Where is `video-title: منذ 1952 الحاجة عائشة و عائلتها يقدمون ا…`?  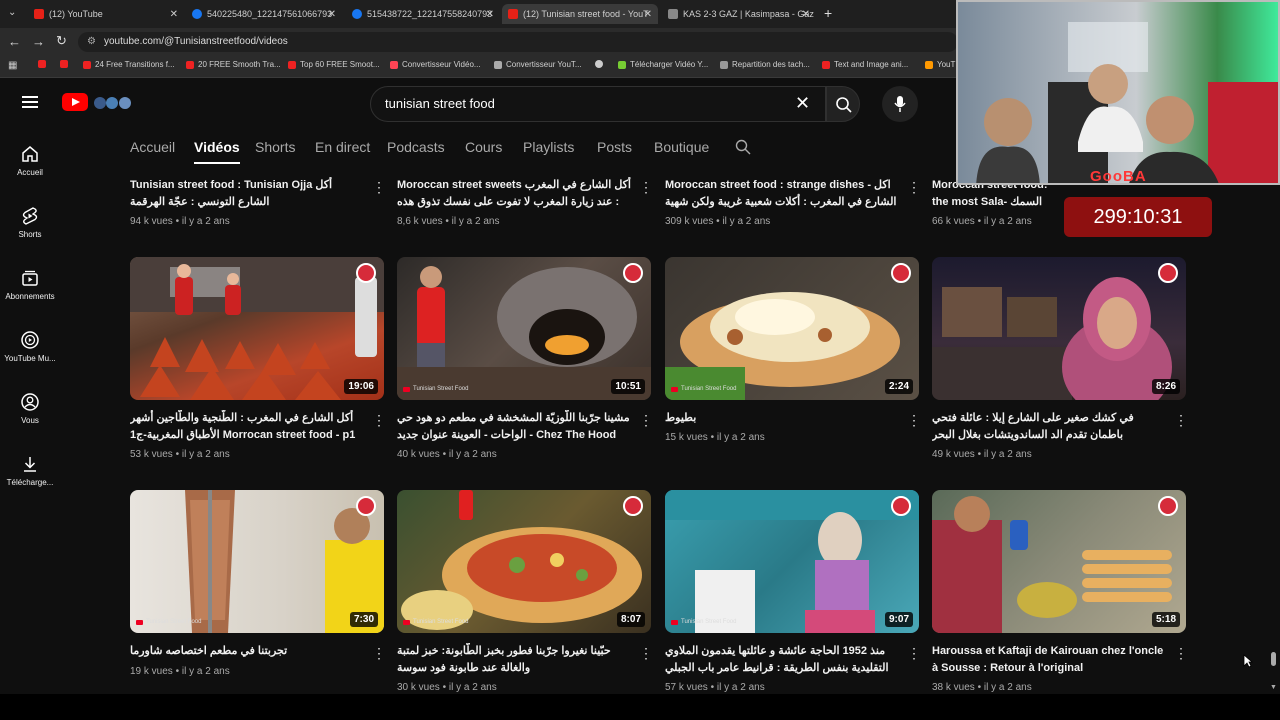
video-title: منذ 1952 الحاجة عائشة و عائلتها يقدمون ا… is located at coordinates (781, 660).